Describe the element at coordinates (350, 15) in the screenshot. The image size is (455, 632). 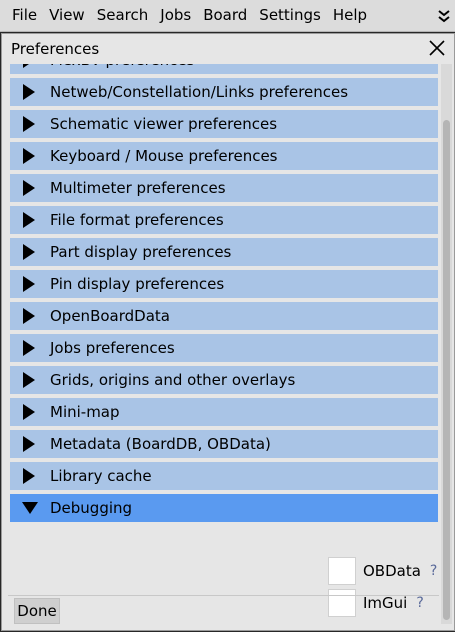
I see `menu-help: Help` at that location.